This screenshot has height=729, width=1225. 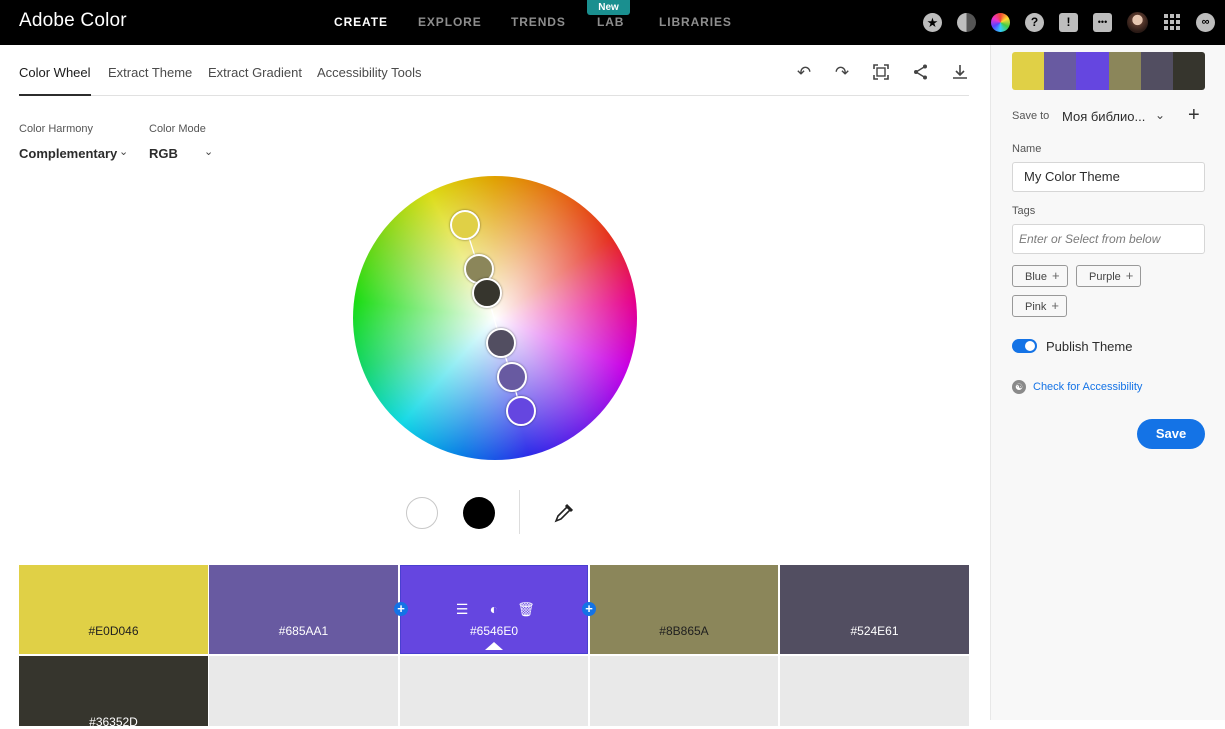 What do you see at coordinates (842, 73) in the screenshot?
I see `redo-icon: ↷` at bounding box center [842, 73].